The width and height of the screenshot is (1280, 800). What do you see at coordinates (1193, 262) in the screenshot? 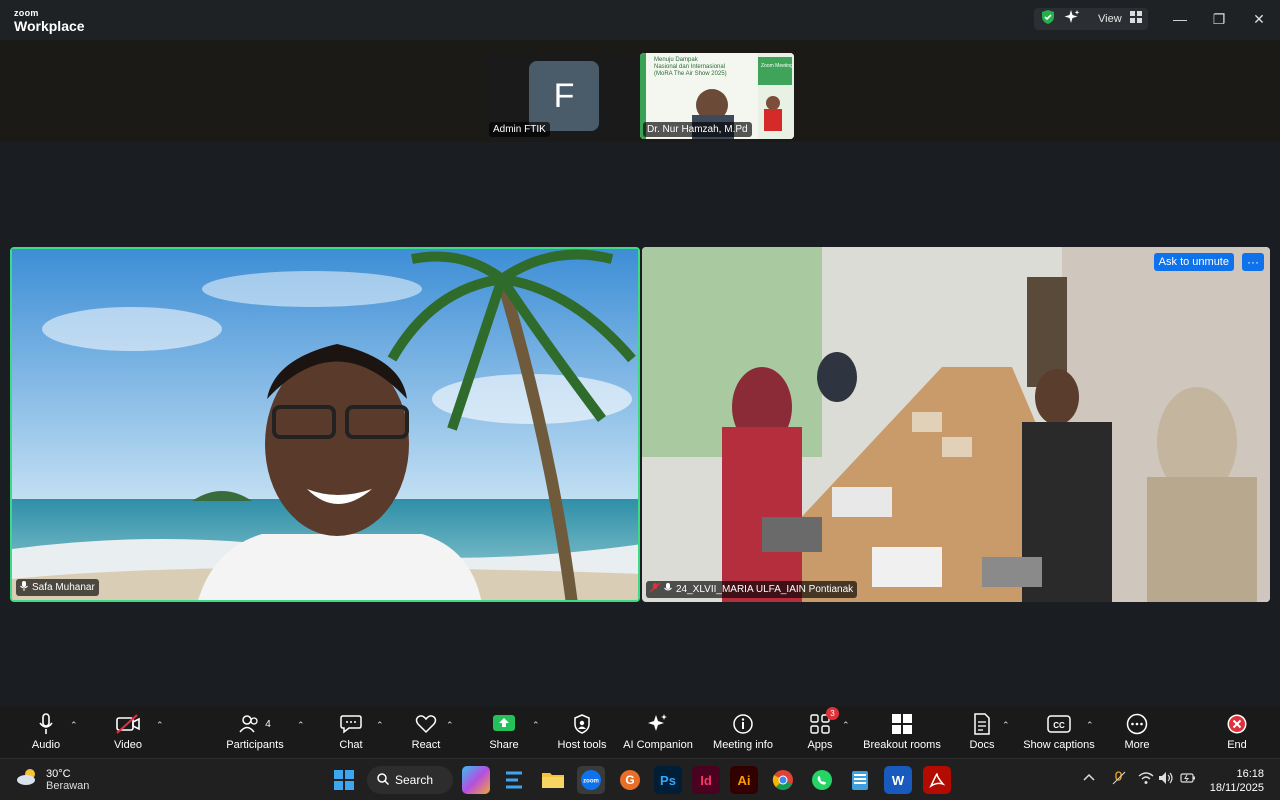
I see `ask-to-unmute-button: Ask to unmute` at bounding box center [1193, 262].